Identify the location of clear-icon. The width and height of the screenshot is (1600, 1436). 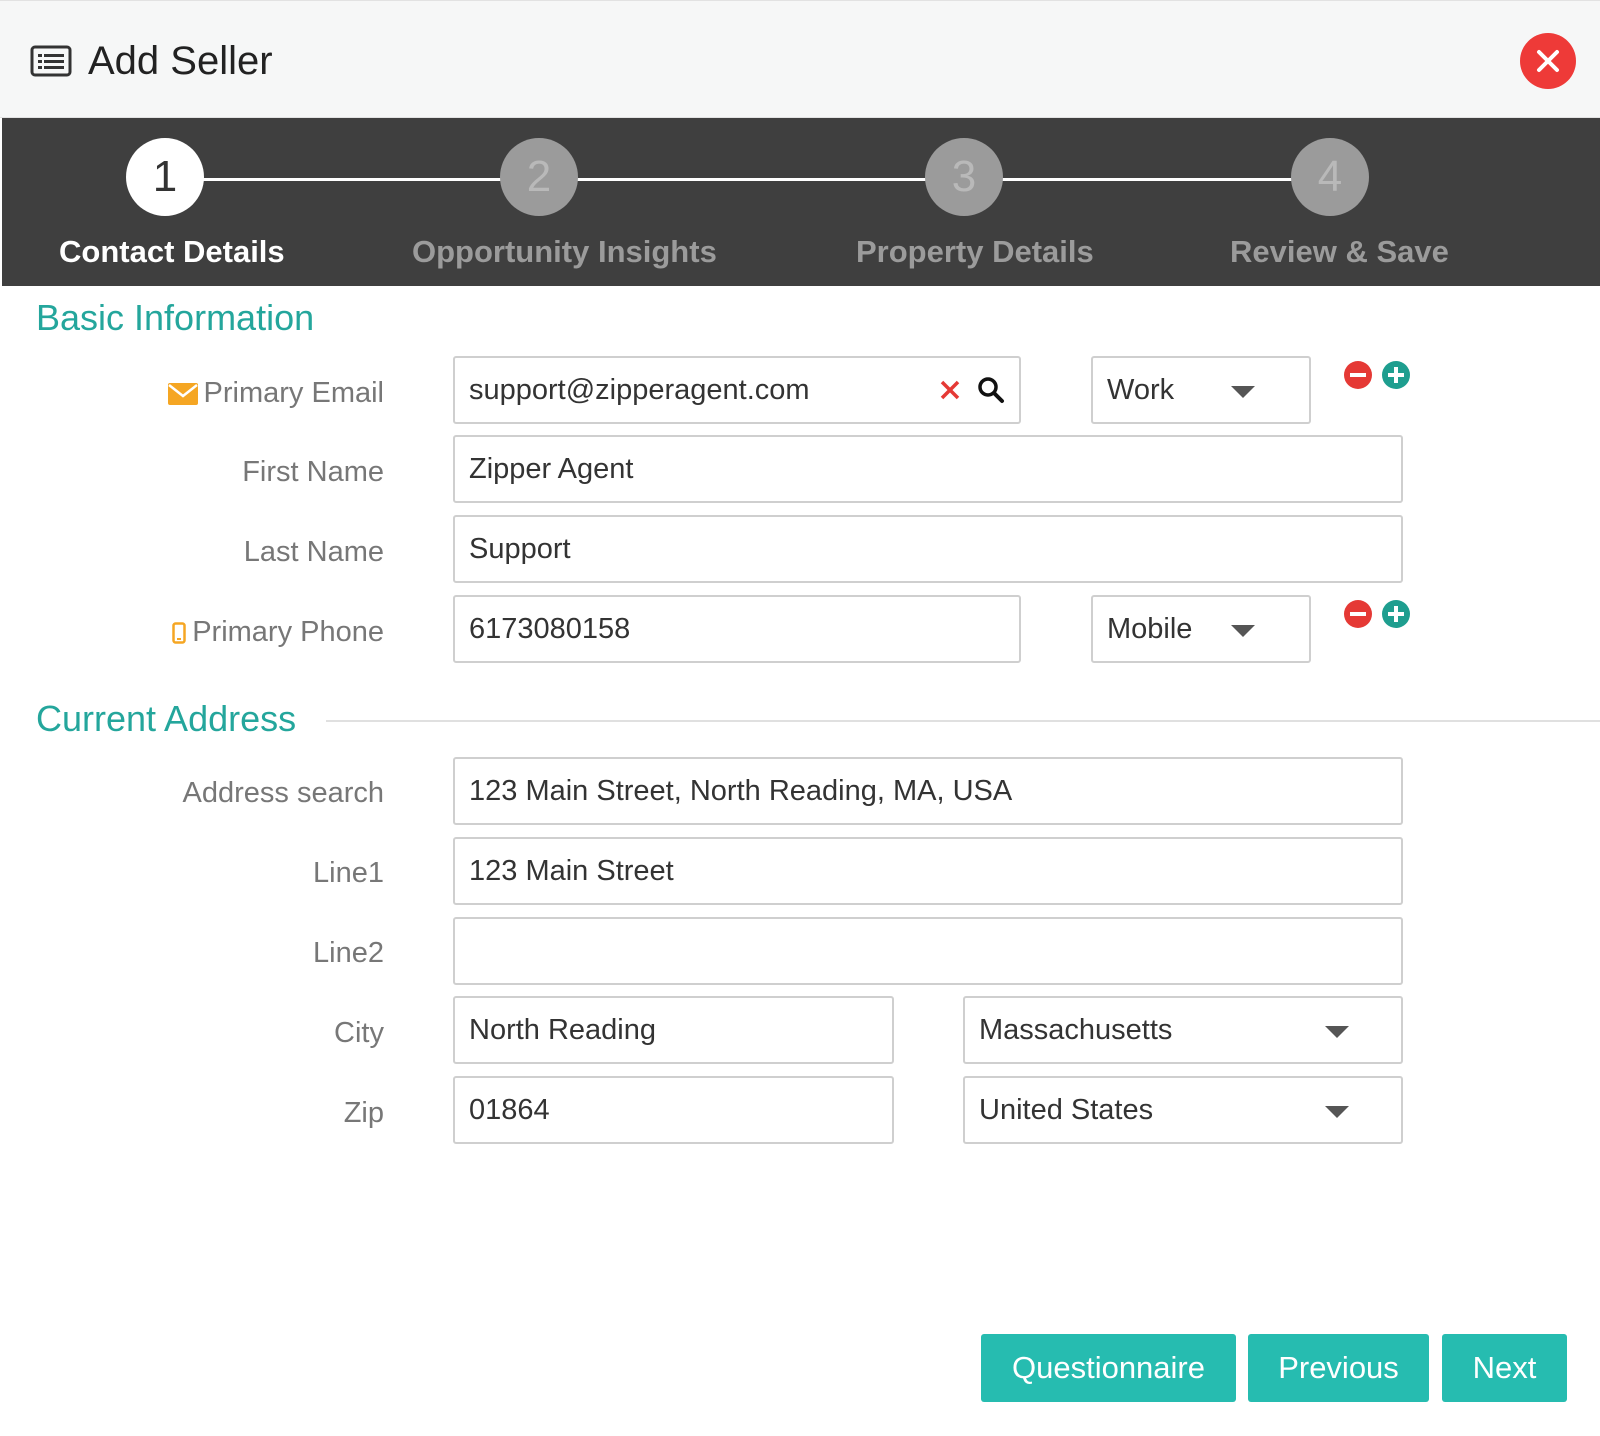
(950, 390).